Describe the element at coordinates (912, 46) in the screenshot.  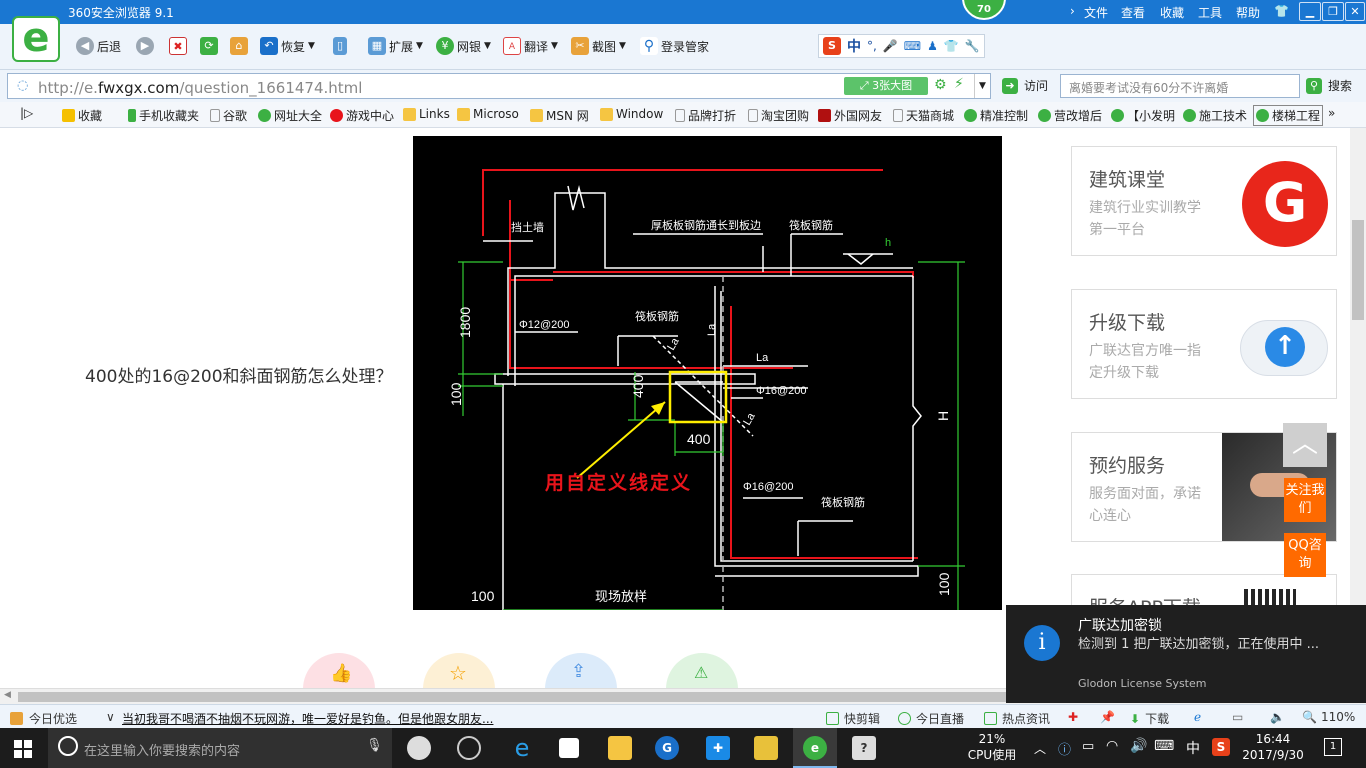
I see `keyboard-icon: ⌨` at that location.